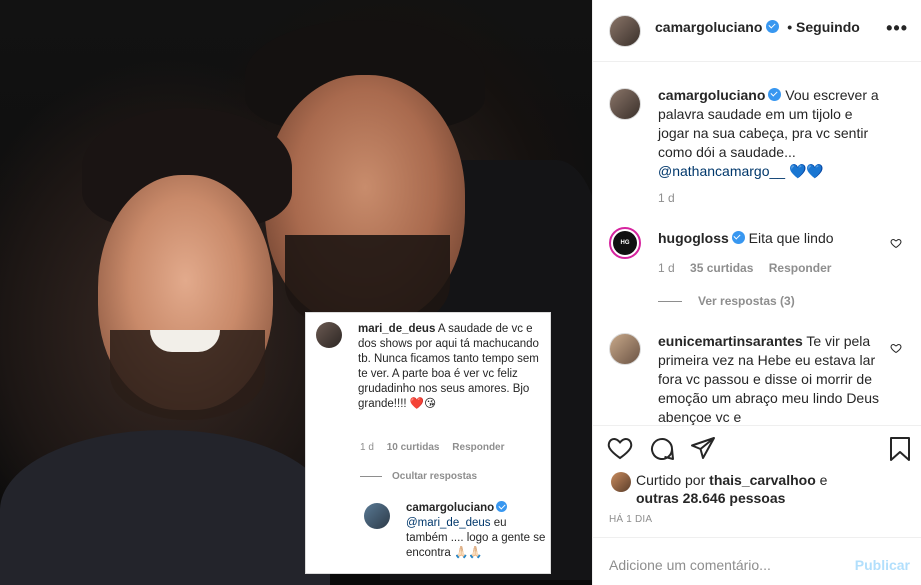  What do you see at coordinates (757, 447) in the screenshot?
I see `post-actions` at bounding box center [757, 447].